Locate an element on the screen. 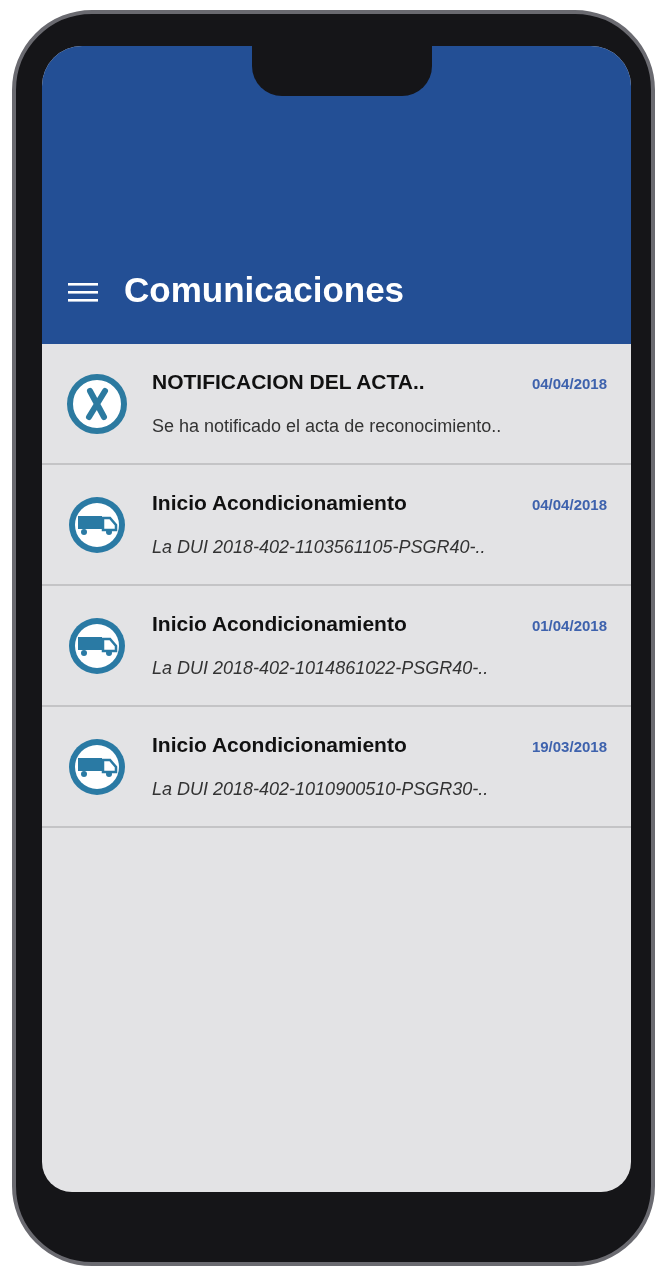 The height and width of the screenshot is (1273, 665). message-date: 19/03/2018 is located at coordinates (569, 746).